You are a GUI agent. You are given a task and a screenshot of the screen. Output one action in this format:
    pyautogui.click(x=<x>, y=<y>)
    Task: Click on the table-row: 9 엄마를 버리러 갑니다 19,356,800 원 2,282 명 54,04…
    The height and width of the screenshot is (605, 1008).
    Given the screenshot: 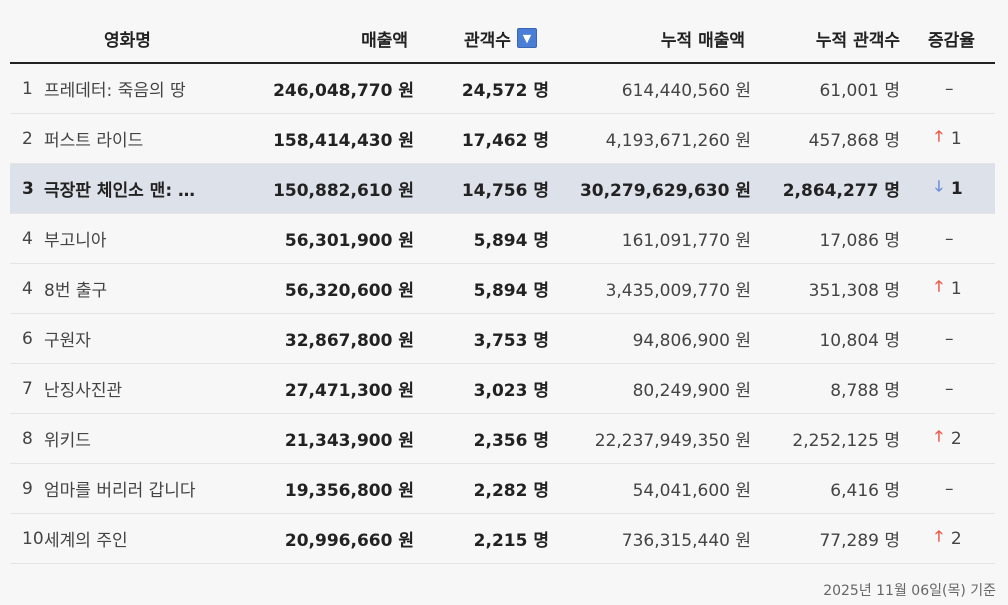 What is the action you would take?
    pyautogui.click(x=502, y=489)
    